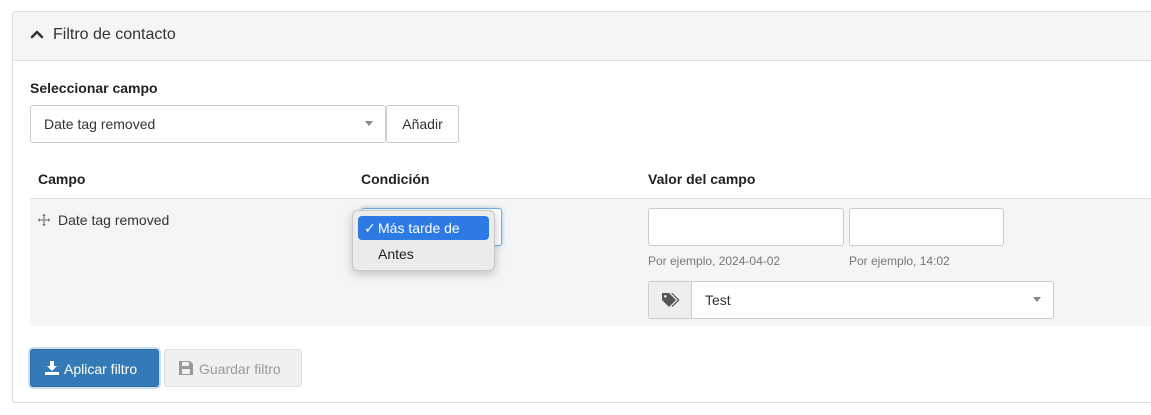 The height and width of the screenshot is (415, 1151). What do you see at coordinates (37, 36) in the screenshot?
I see `chevron-up-icon` at bounding box center [37, 36].